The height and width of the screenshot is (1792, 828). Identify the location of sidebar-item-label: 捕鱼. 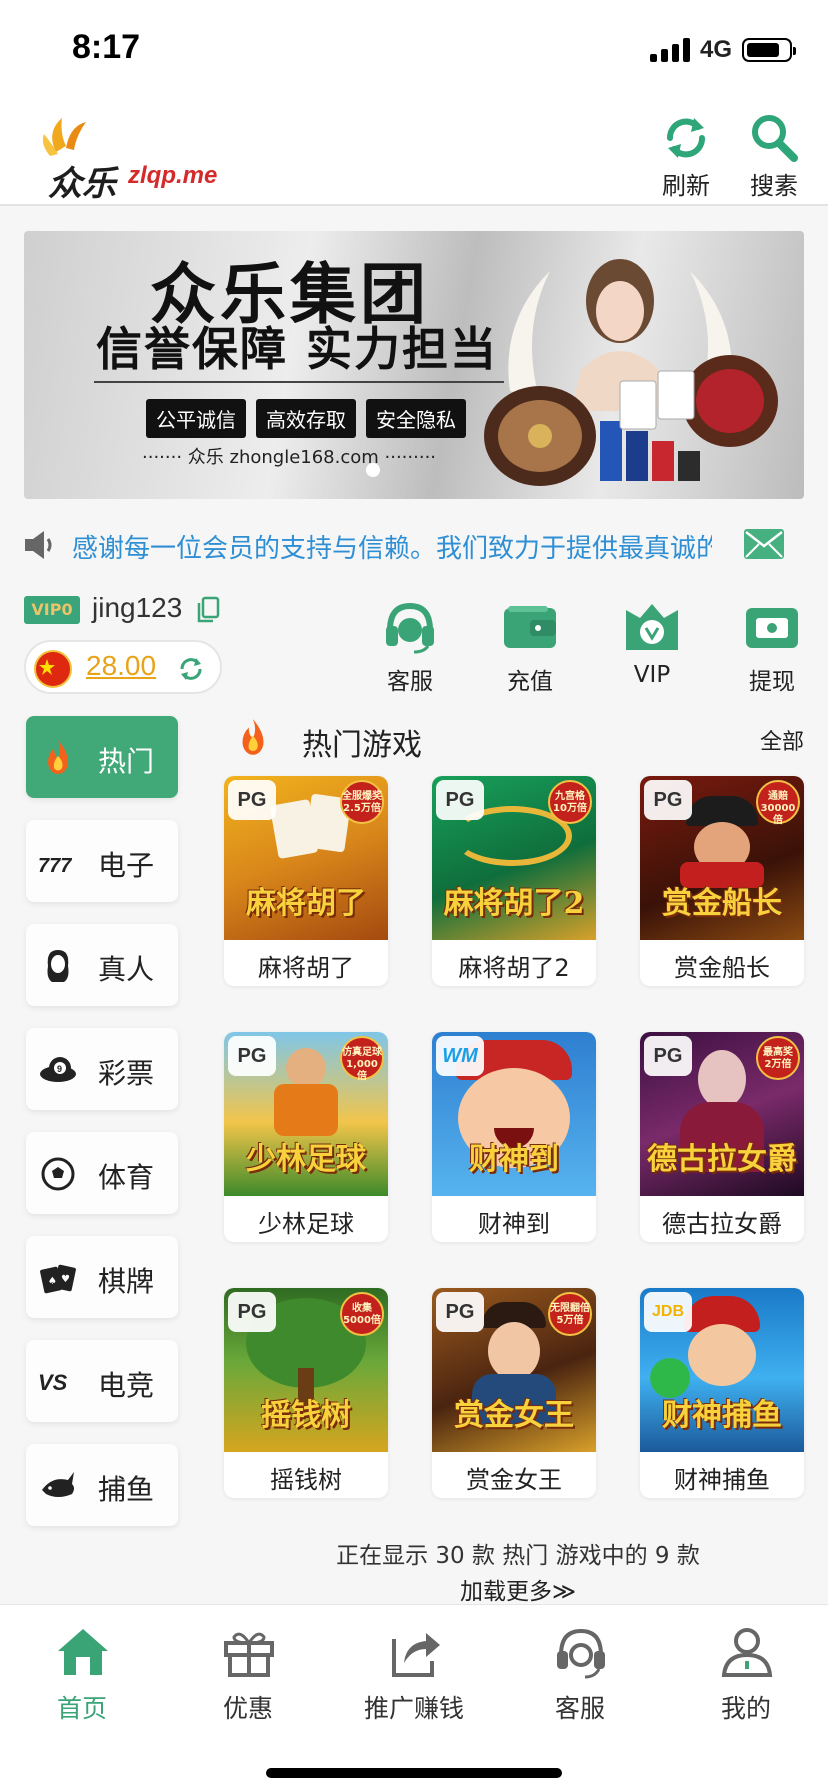
(126, 1489).